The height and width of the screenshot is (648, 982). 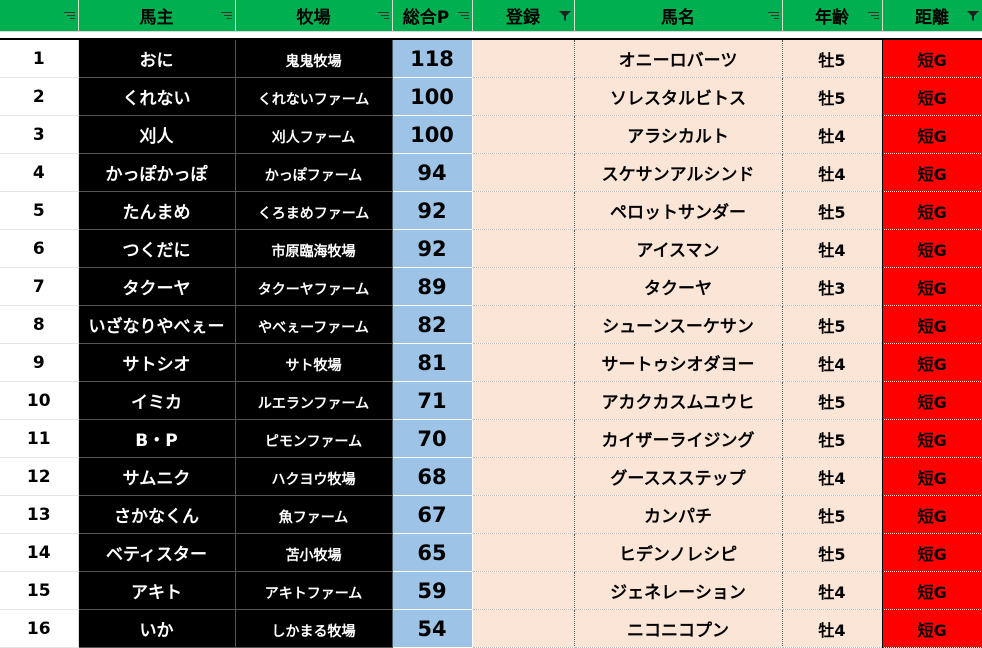 I want to click on row-number-cell: 1, so click(x=39, y=58).